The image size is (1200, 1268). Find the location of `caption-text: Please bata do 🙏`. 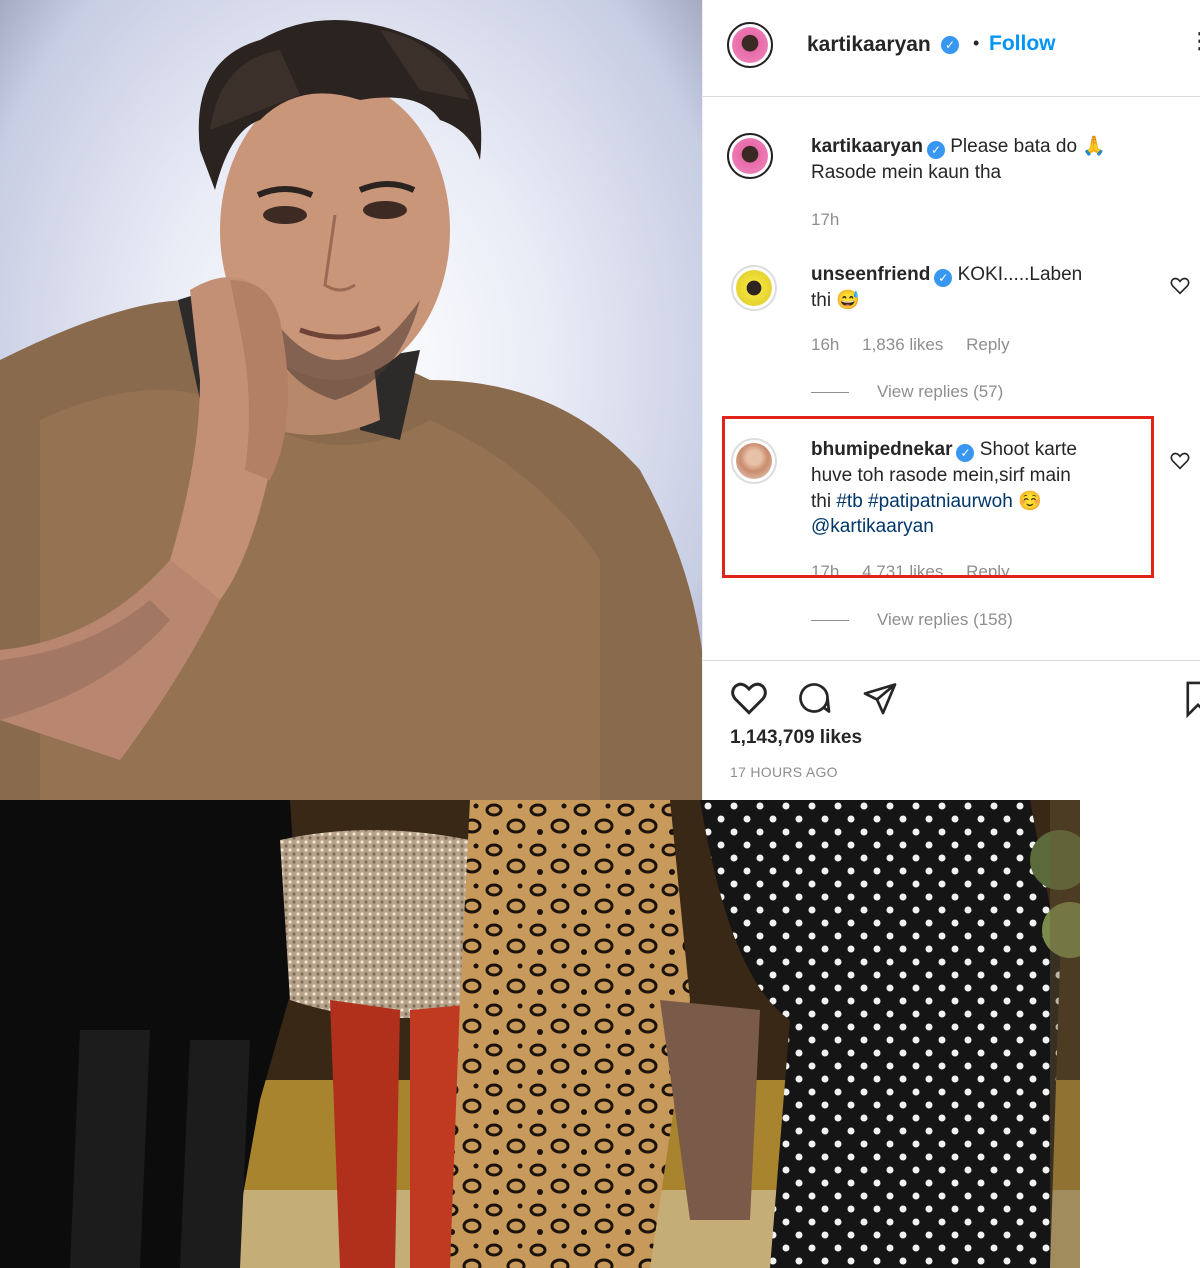

caption-text: Please bata do 🙏 is located at coordinates (1028, 146).